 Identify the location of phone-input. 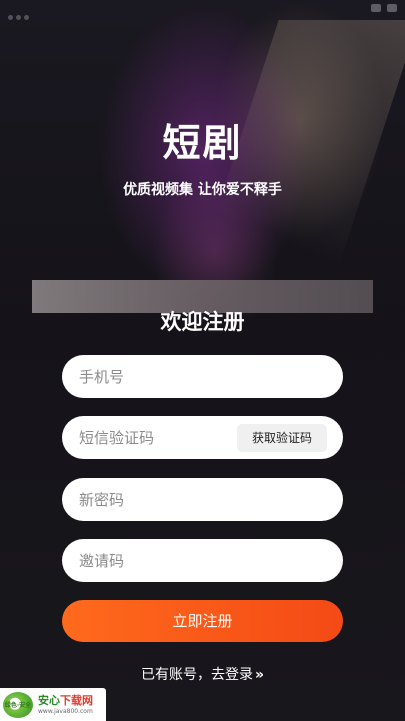
(164, 376).